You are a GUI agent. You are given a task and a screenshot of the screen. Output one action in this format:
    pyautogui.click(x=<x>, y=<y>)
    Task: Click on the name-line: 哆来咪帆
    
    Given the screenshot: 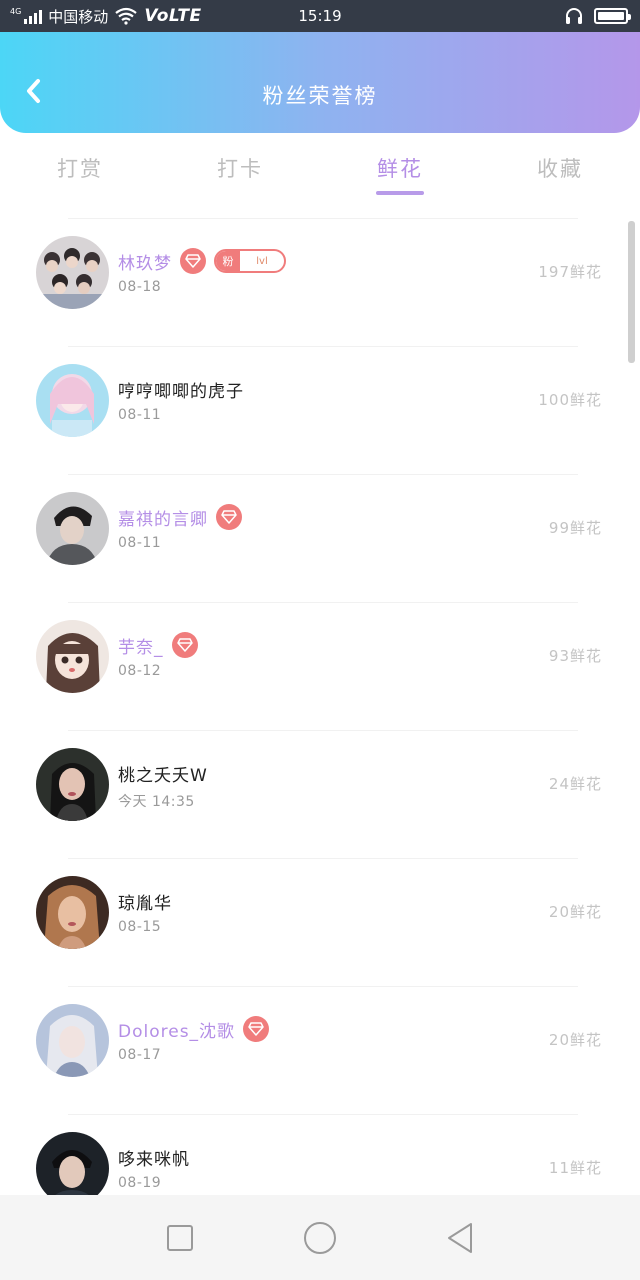 What is the action you would take?
    pyautogui.click(x=154, y=1157)
    